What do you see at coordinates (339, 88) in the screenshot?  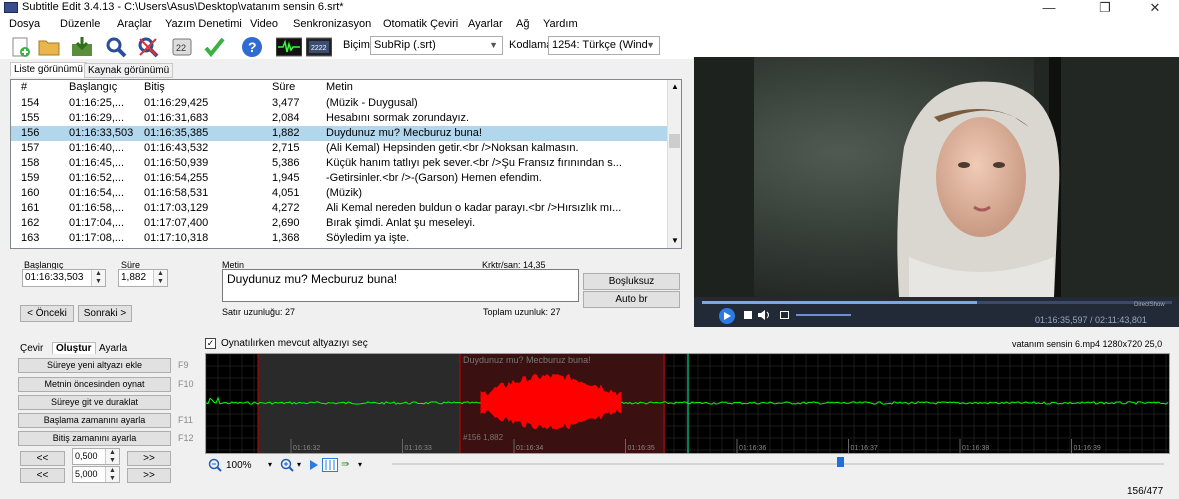 I see `column-header-text: Metin` at bounding box center [339, 88].